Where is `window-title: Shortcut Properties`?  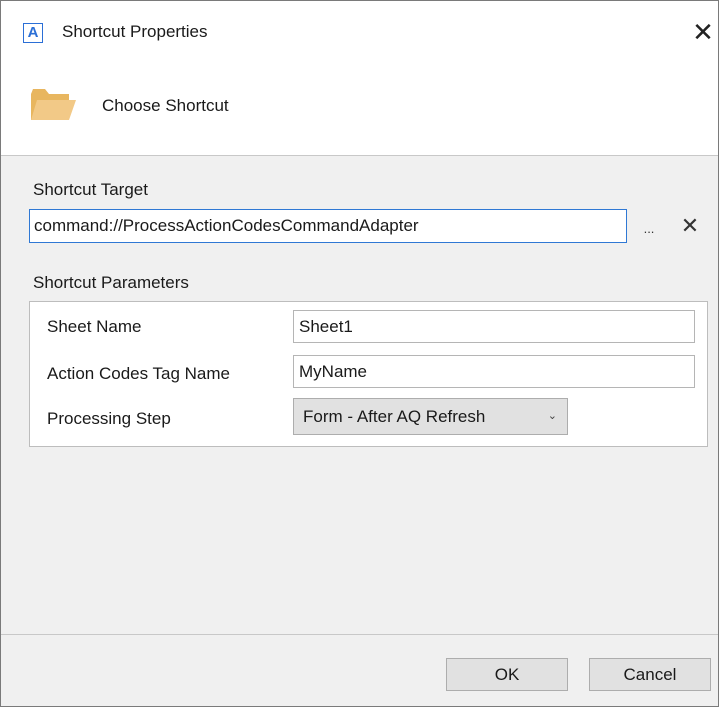 window-title: Shortcut Properties is located at coordinates (135, 31).